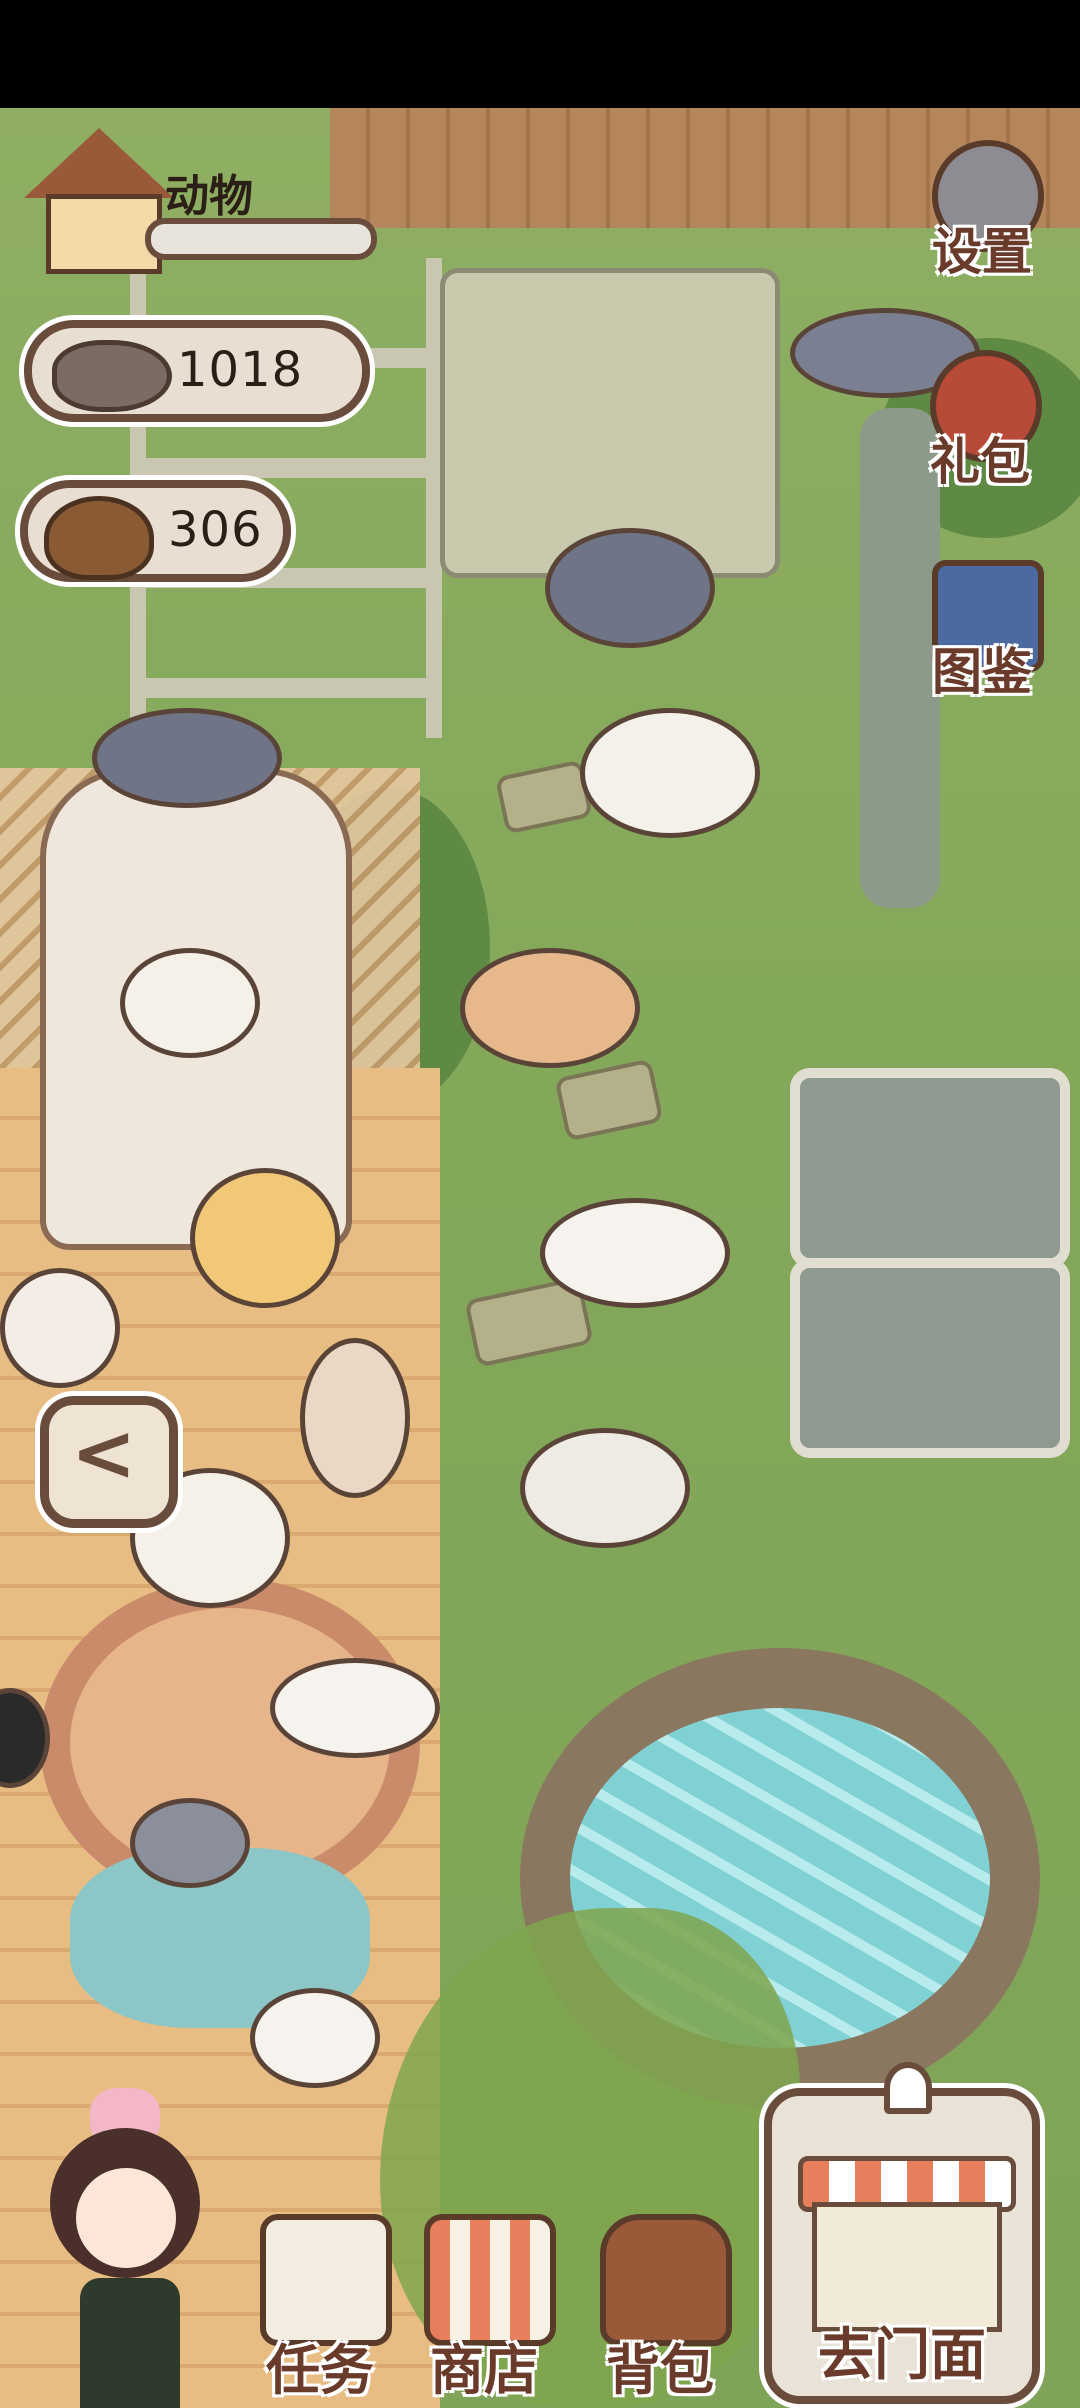 Image resolution: width=1080 pixels, height=2408 pixels. I want to click on fish-counter: 1018, so click(197, 371).